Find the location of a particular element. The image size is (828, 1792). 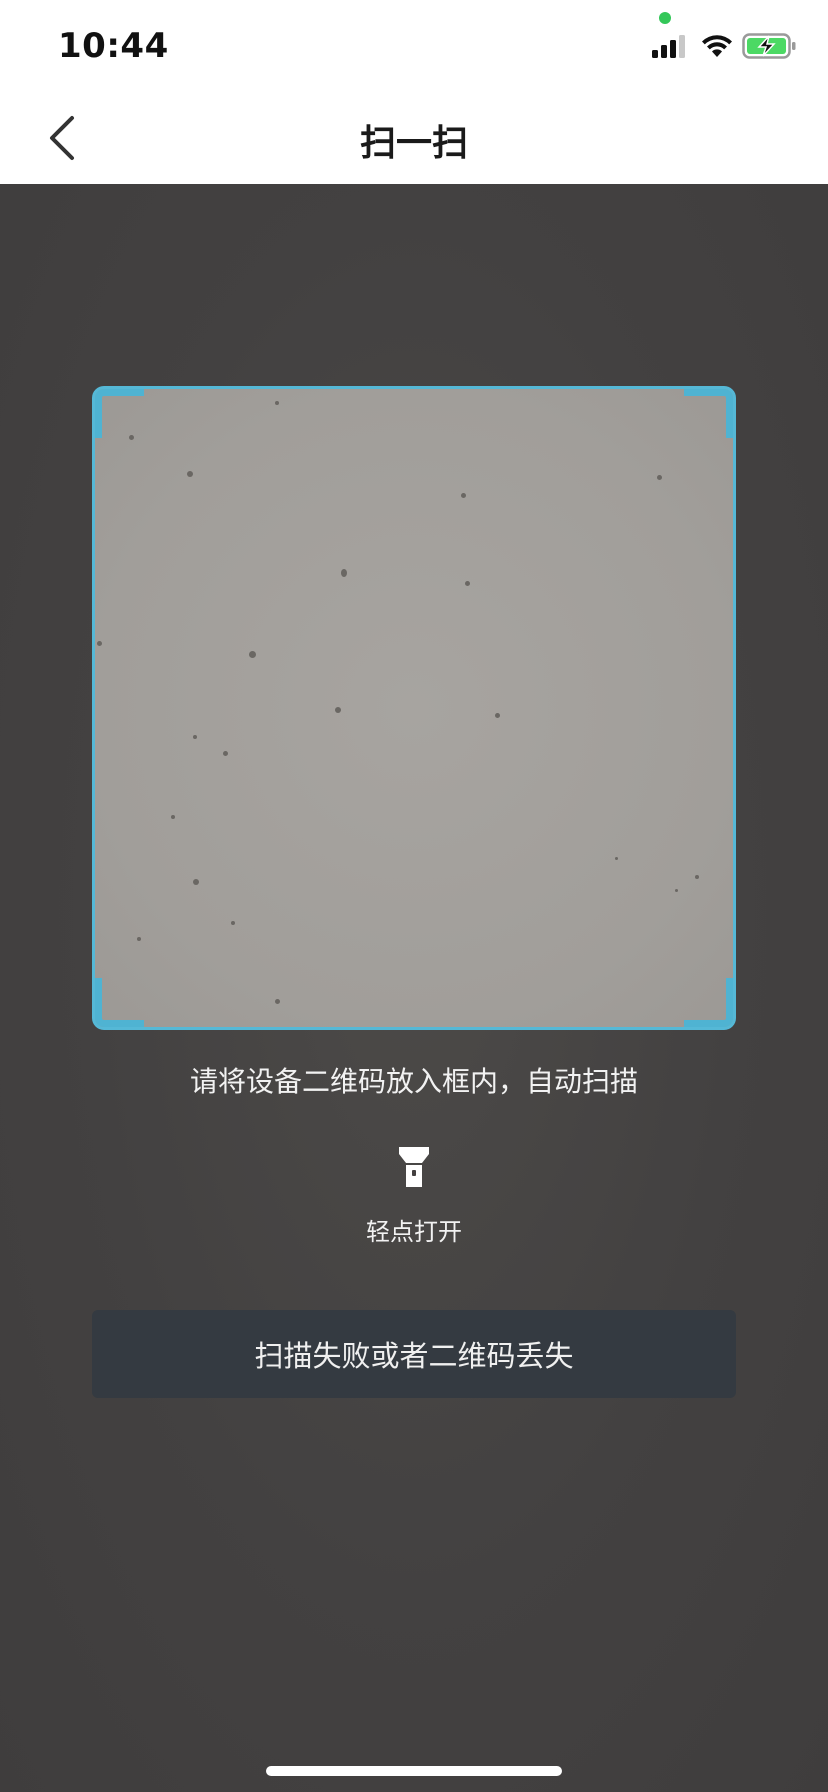

scan-frame-corner-top-right is located at coordinates (708, 413).